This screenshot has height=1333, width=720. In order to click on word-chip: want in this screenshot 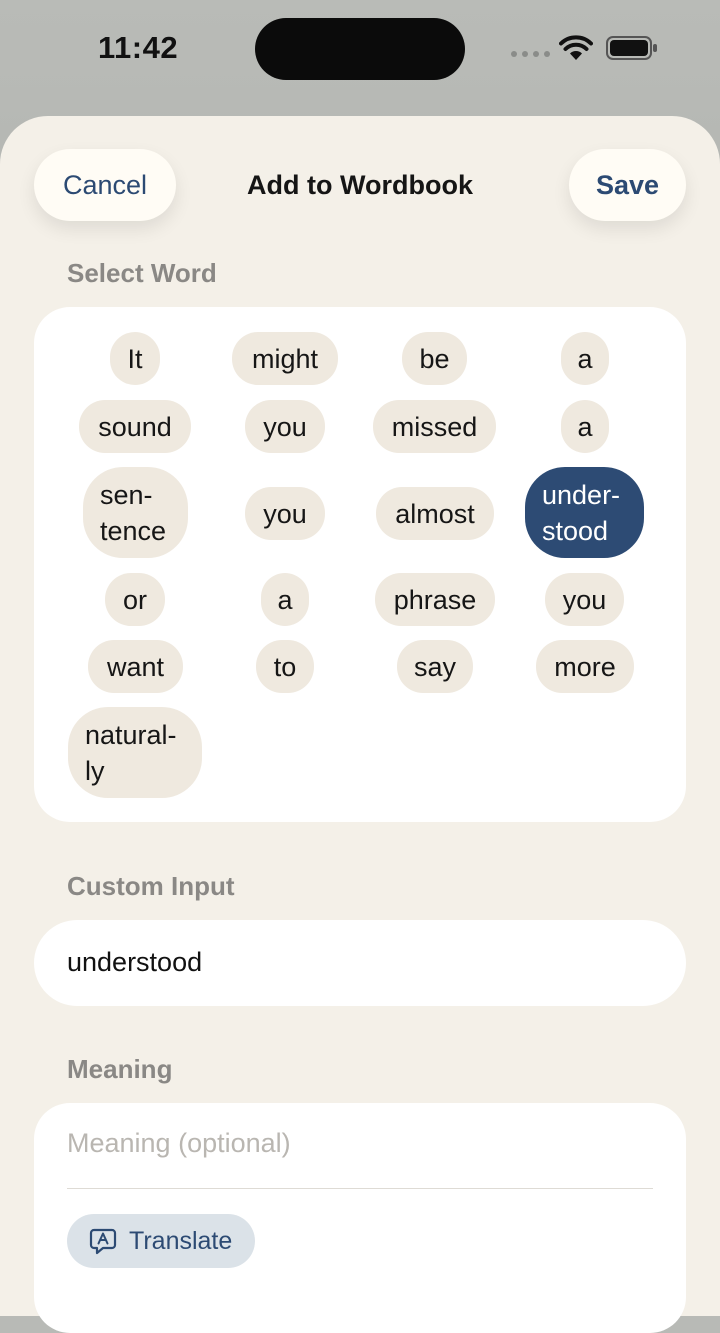, I will do `click(135, 666)`.